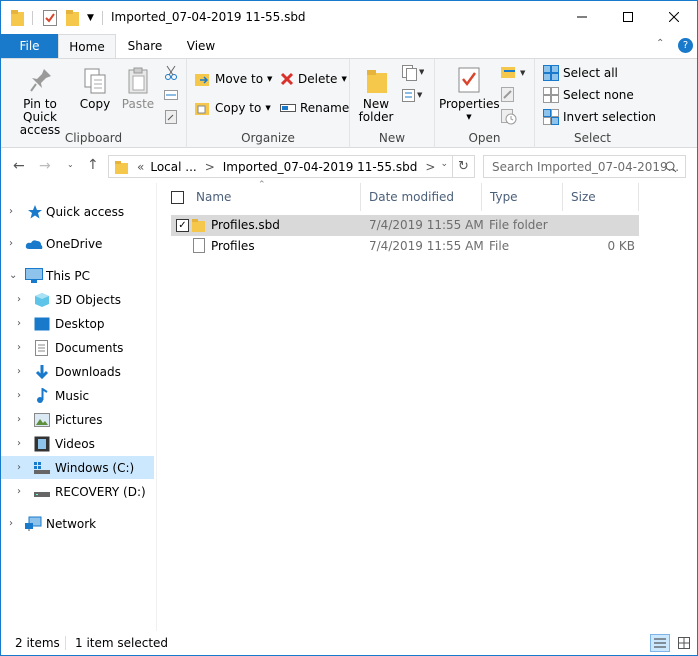 This screenshot has height=656, width=698. I want to click on tab-share: Share, so click(145, 46).